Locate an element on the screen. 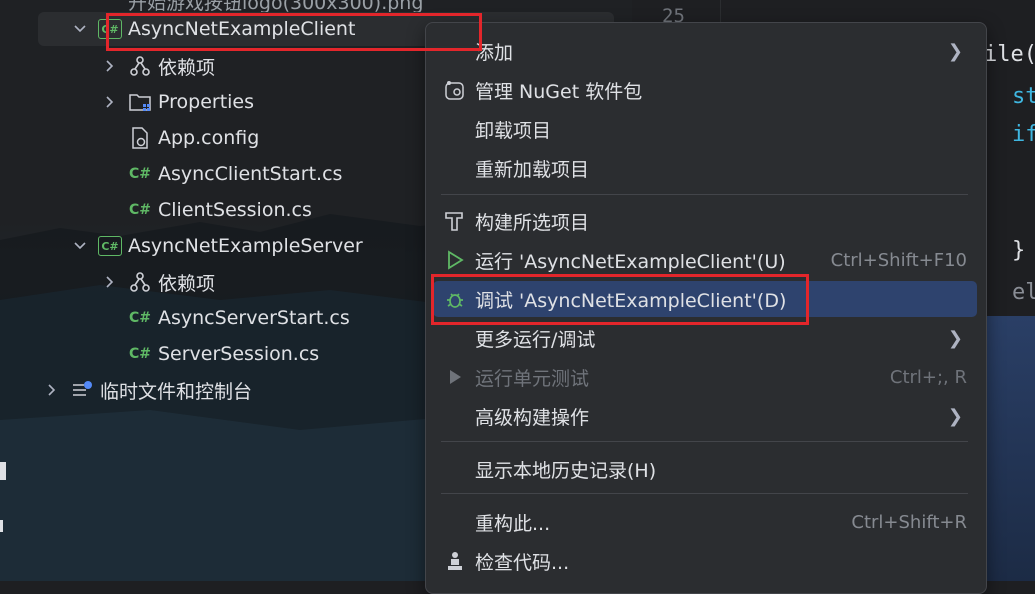 Image resolution: width=1035 pixels, height=594 pixels. tree-item-properties: Properties is located at coordinates (177, 102).